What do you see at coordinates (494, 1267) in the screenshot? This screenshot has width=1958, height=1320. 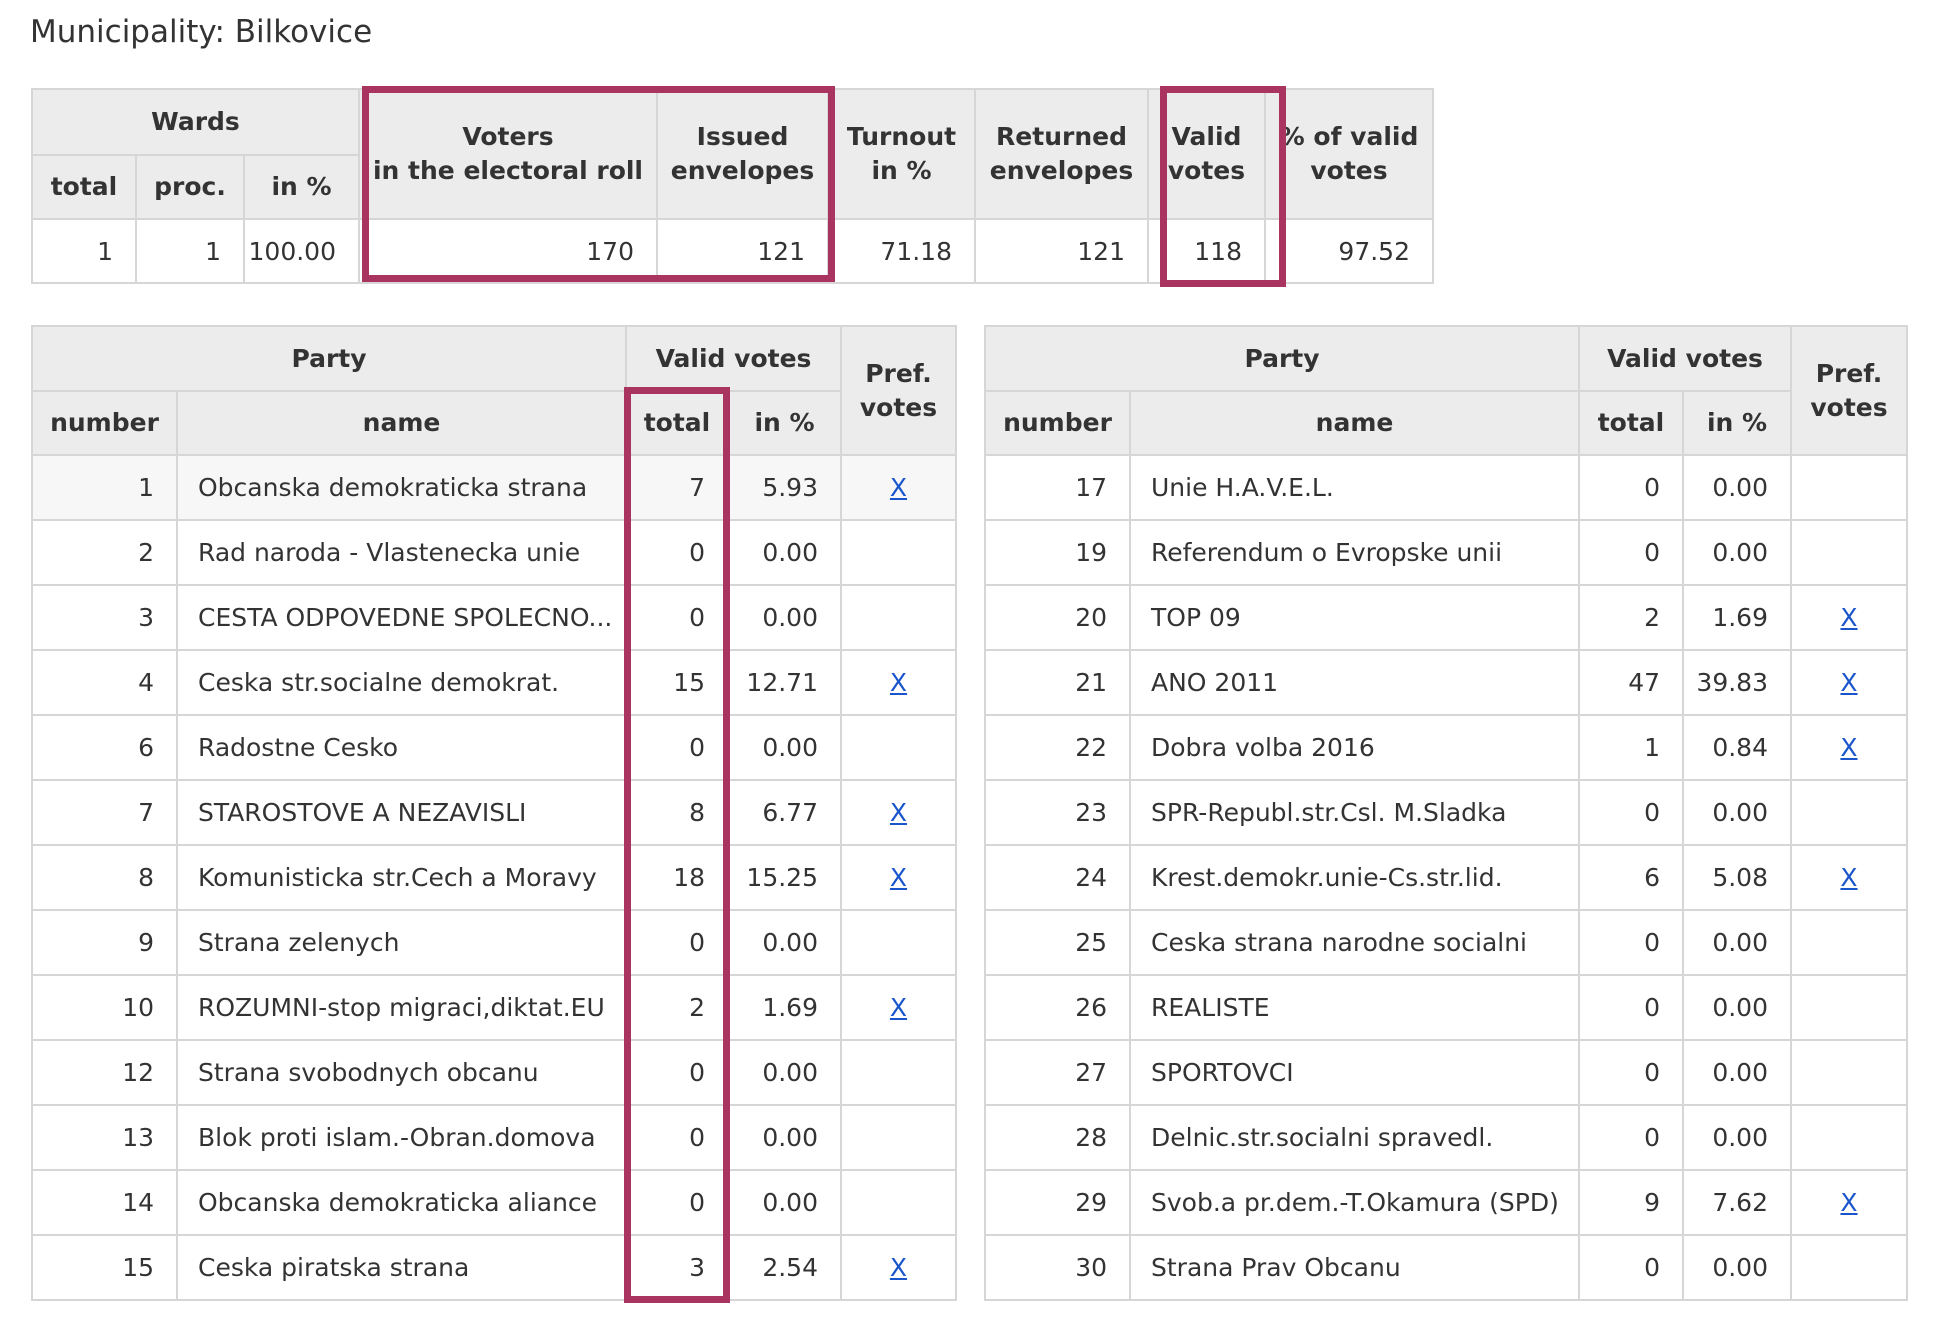 I see `party-row: 15 Ceska piratska strana 3 2.54 X` at bounding box center [494, 1267].